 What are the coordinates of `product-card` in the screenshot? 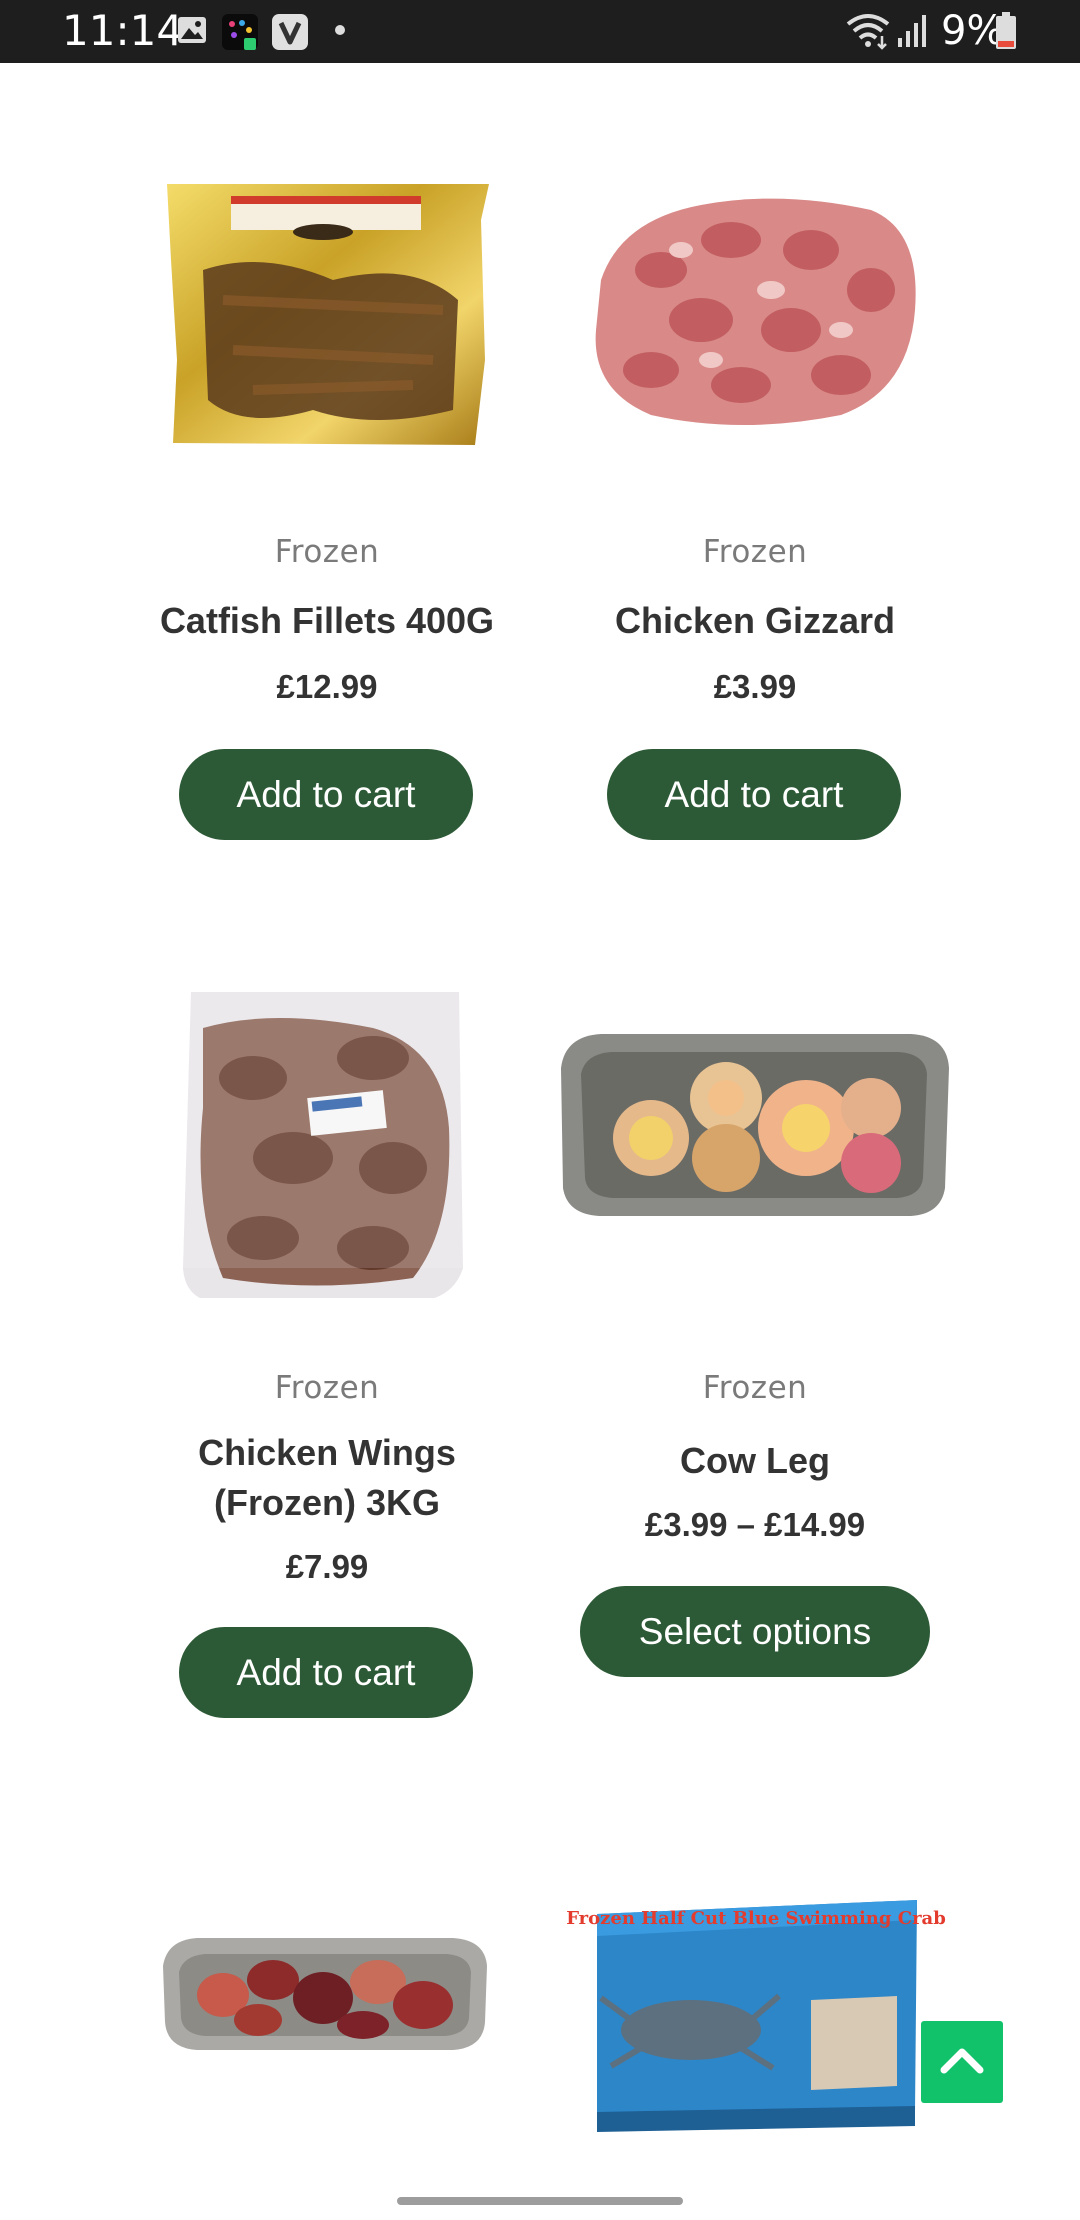 It's located at (327, 1990).